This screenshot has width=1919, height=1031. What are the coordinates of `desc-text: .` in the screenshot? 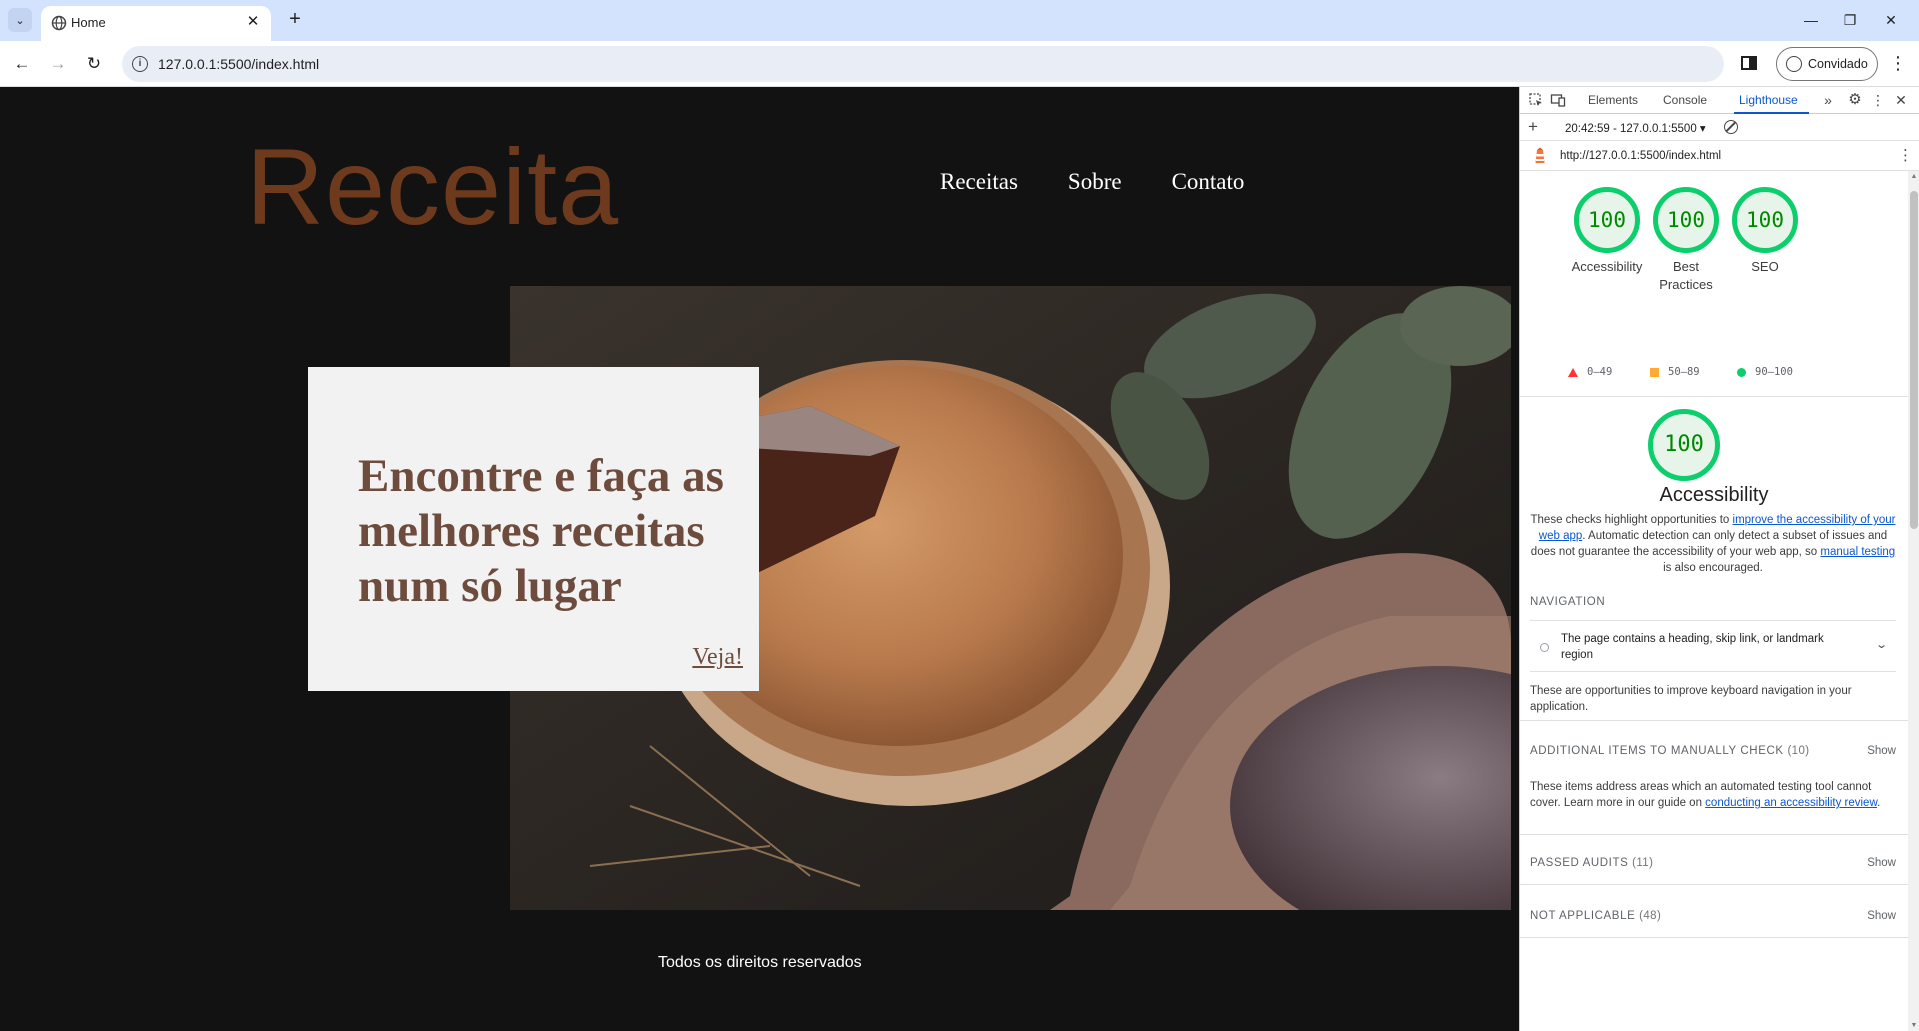 It's located at (1879, 803).